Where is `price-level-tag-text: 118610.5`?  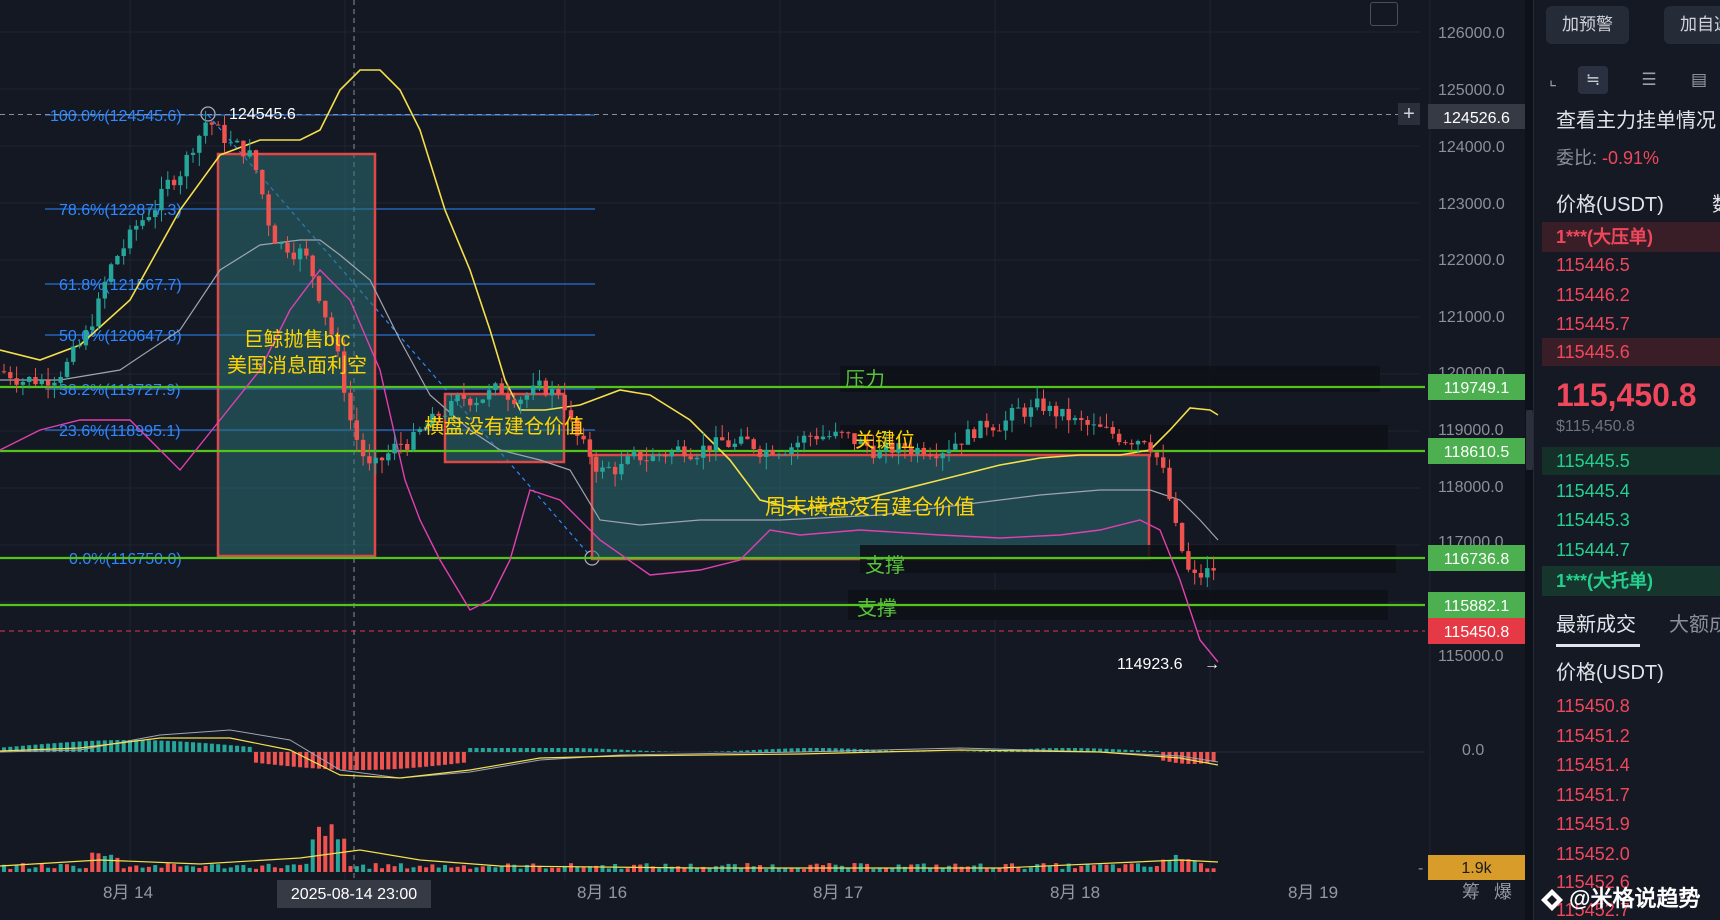
price-level-tag-text: 118610.5 is located at coordinates (1477, 452).